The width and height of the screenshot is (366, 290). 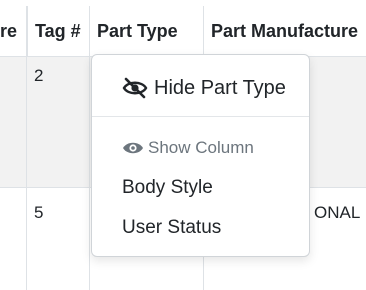 I want to click on tag-cell: 2, so click(x=39, y=75).